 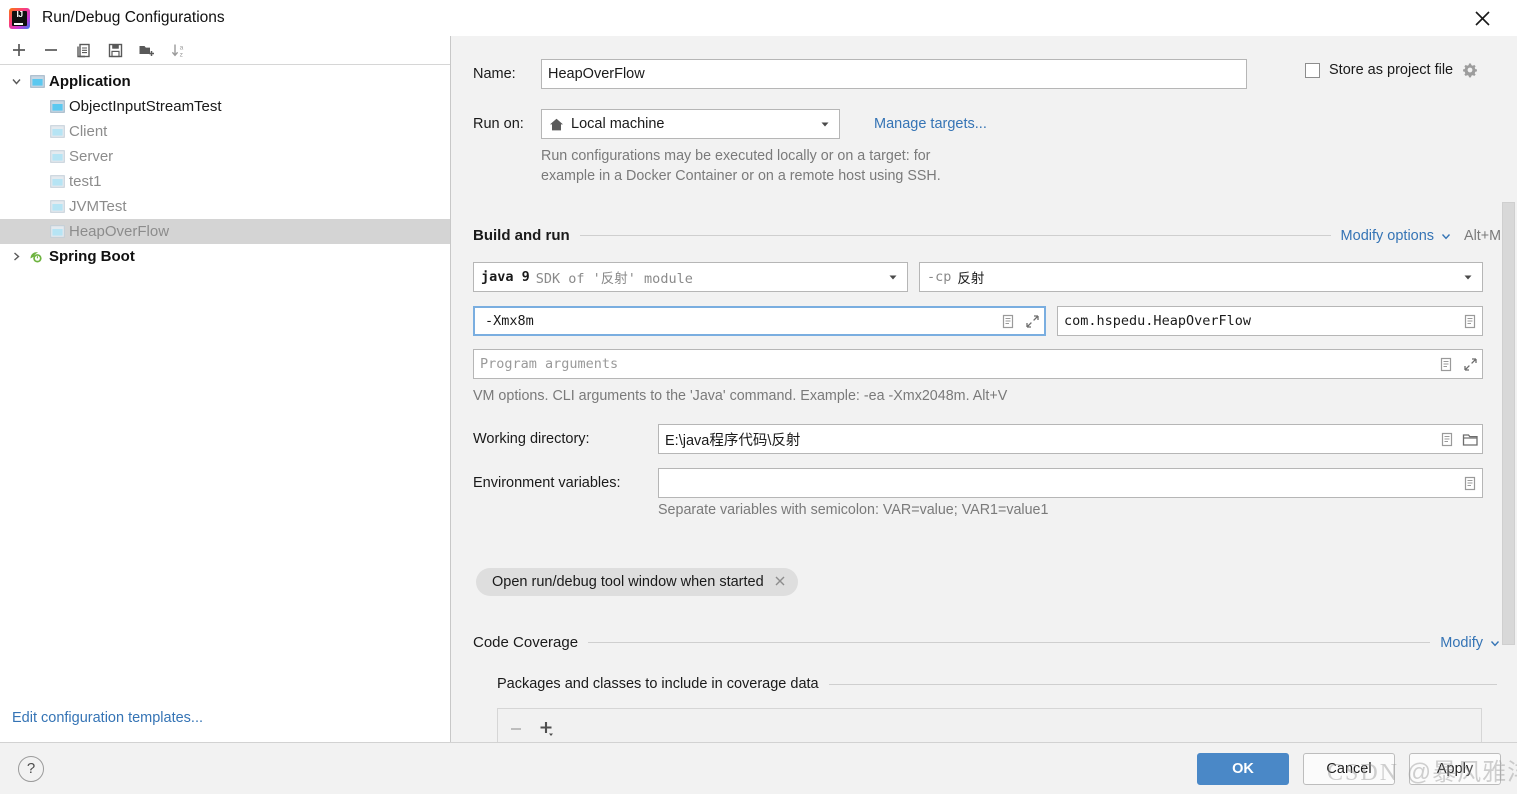 I want to click on help-button: ?, so click(x=31, y=768).